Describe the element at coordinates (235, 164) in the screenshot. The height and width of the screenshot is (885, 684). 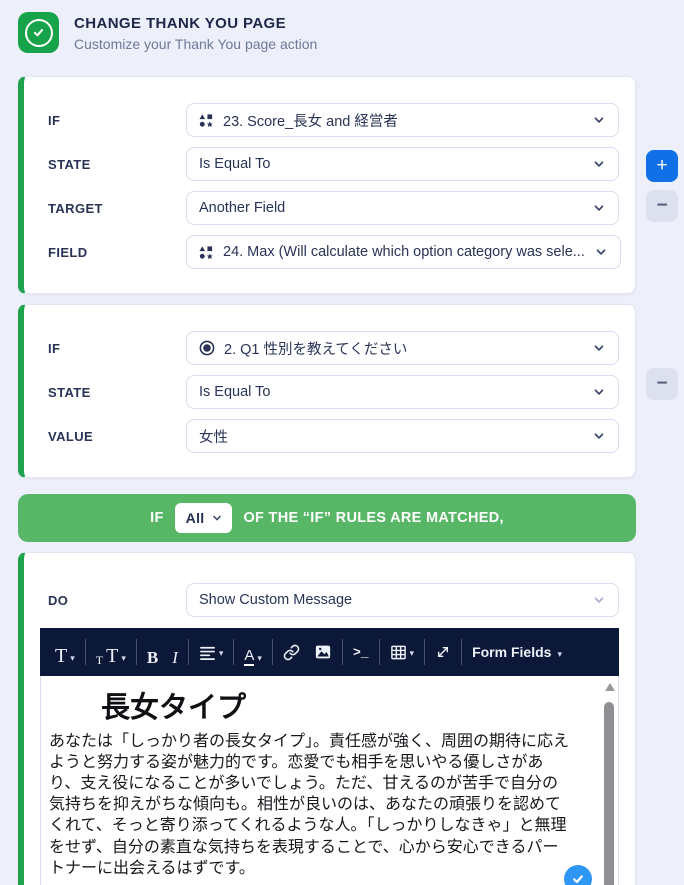
I see `rule1-state-value: Is Equal To` at that location.